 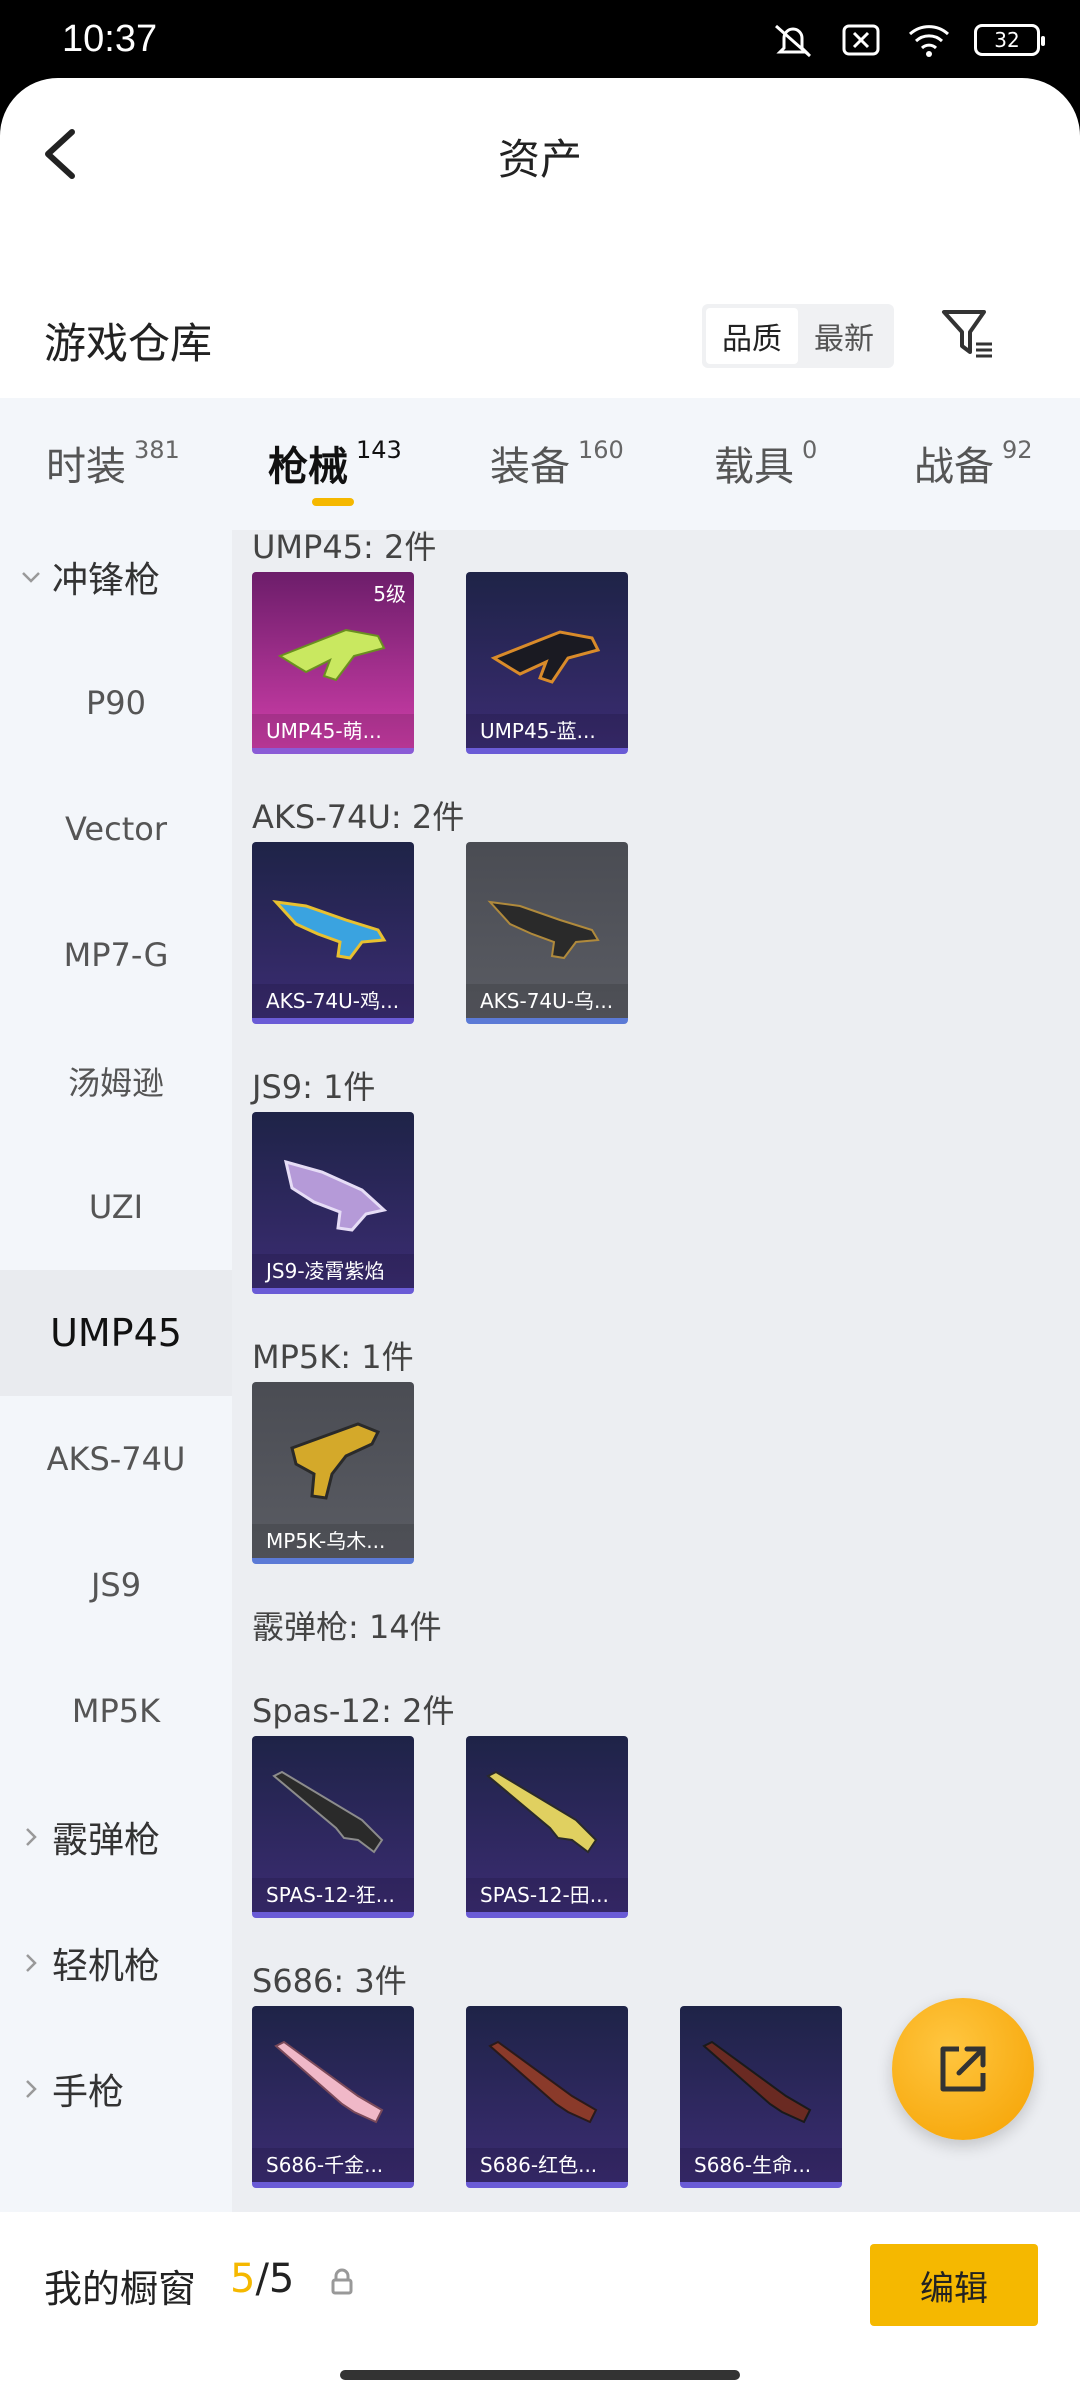 What do you see at coordinates (1007, 40) in the screenshot?
I see `battery-level: 32` at bounding box center [1007, 40].